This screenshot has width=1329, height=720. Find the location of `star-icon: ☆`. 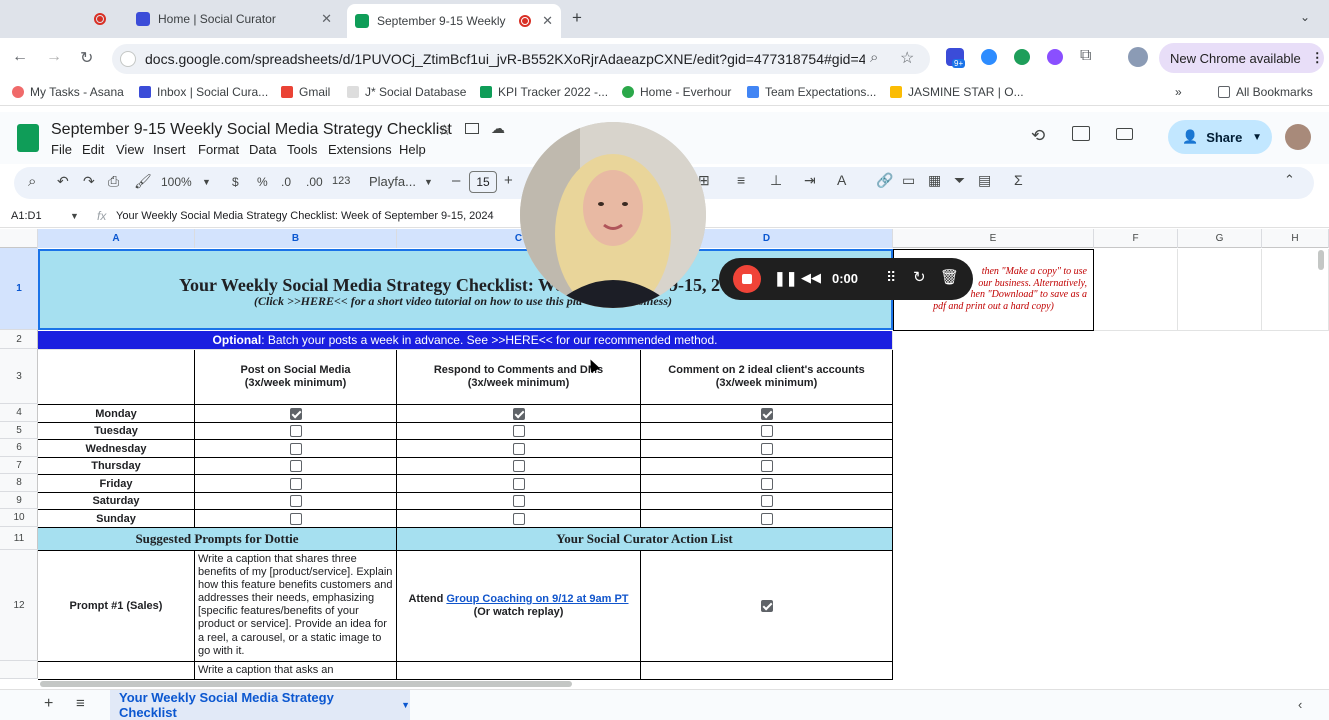

star-icon: ☆ is located at coordinates (444, 130).